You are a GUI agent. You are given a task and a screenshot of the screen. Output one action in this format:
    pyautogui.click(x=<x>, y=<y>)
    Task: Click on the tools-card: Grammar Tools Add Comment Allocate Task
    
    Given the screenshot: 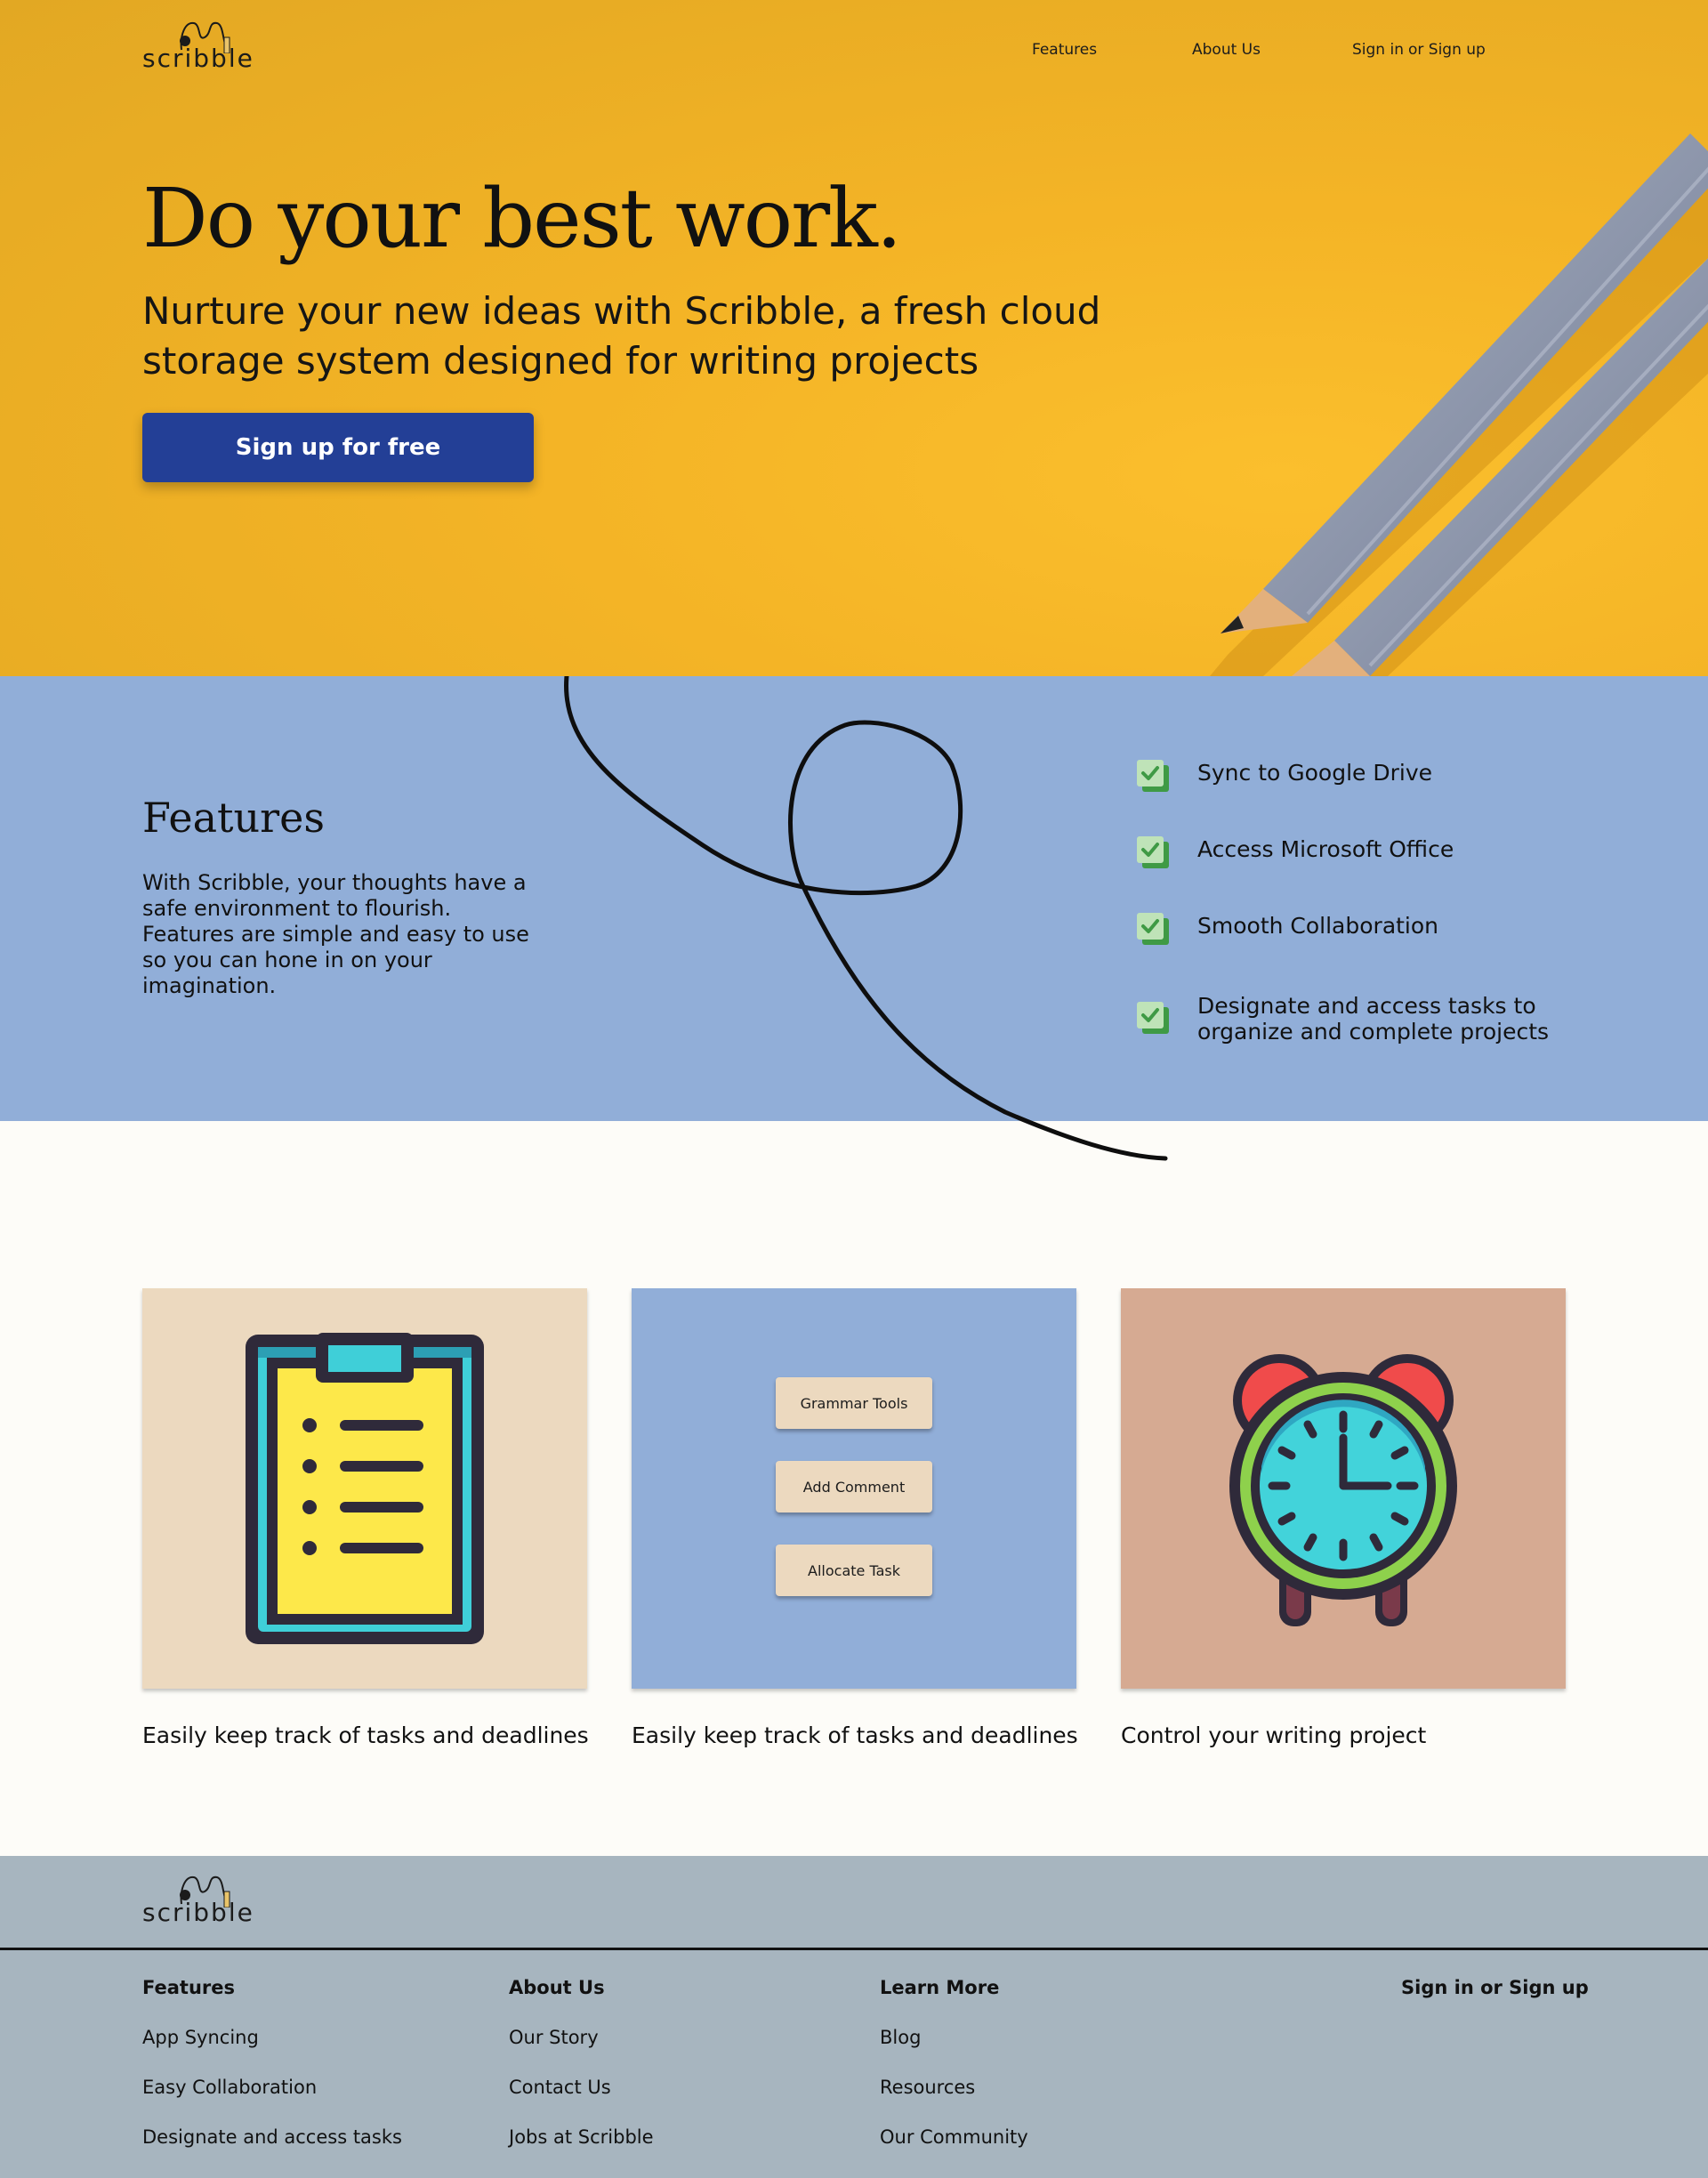 What is the action you would take?
    pyautogui.click(x=854, y=1488)
    